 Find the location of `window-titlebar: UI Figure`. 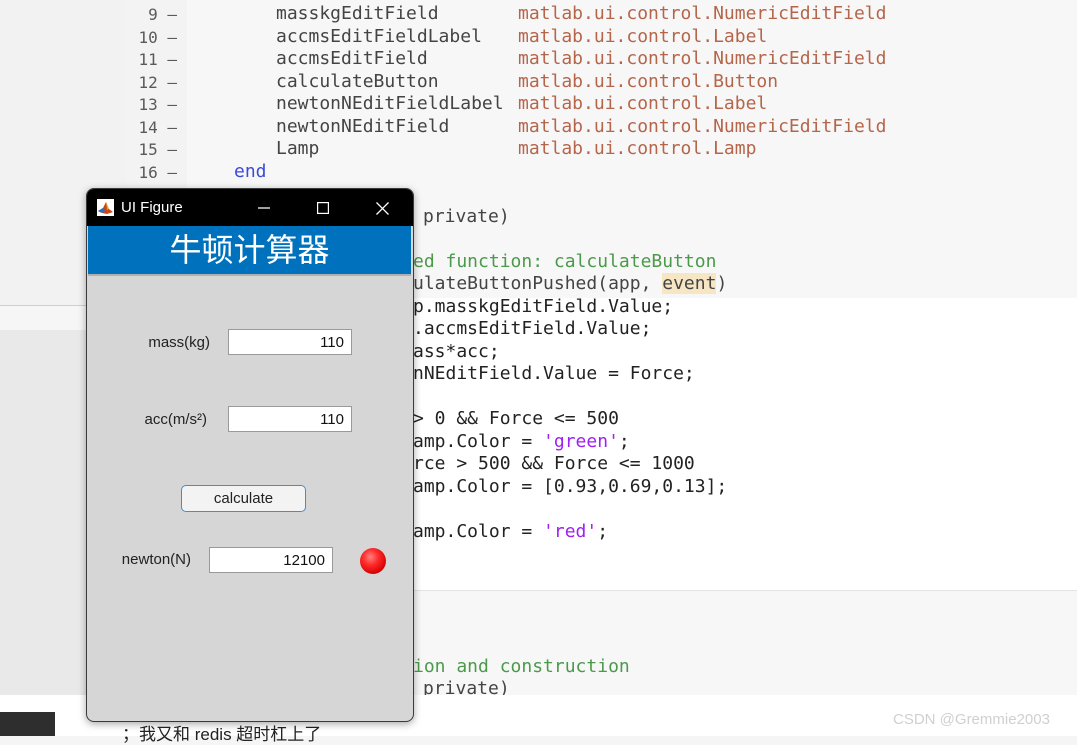

window-titlebar: UI Figure is located at coordinates (250, 207).